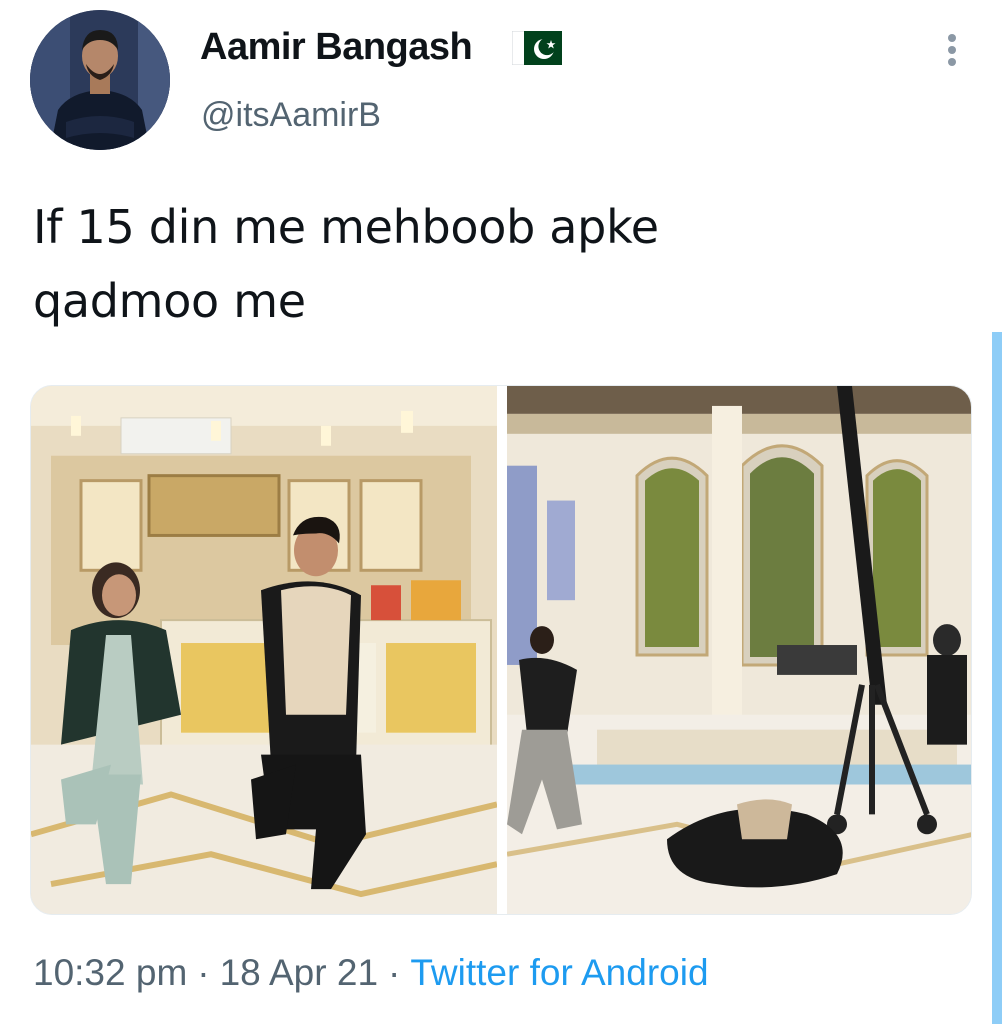 The width and height of the screenshot is (1002, 1024). What do you see at coordinates (336, 47) in the screenshot?
I see `author-name: Aamir Bangash` at bounding box center [336, 47].